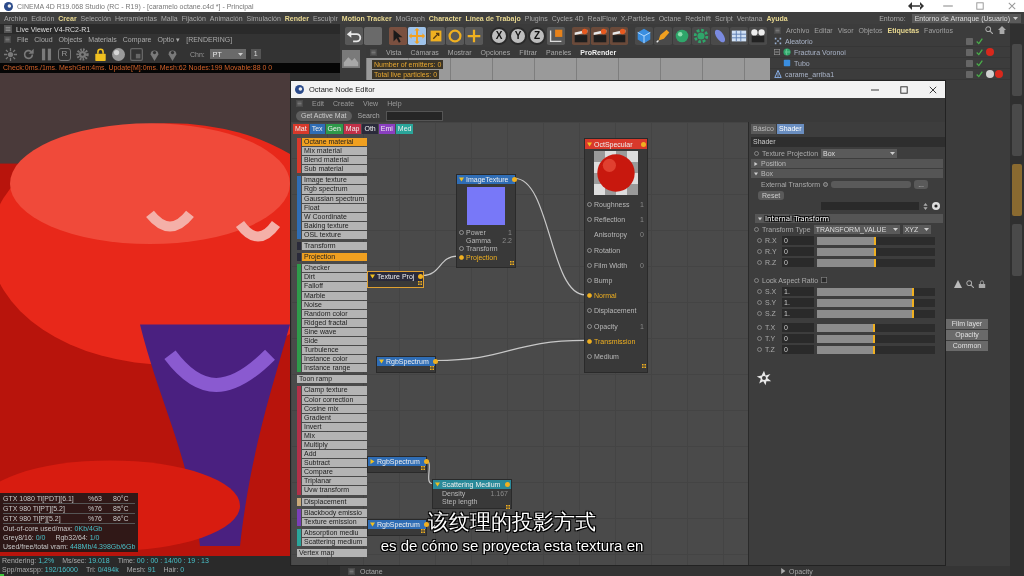 The height and width of the screenshot is (576, 1024). Describe the element at coordinates (518, 35) in the screenshot. I see `axis-button: Y` at that location.